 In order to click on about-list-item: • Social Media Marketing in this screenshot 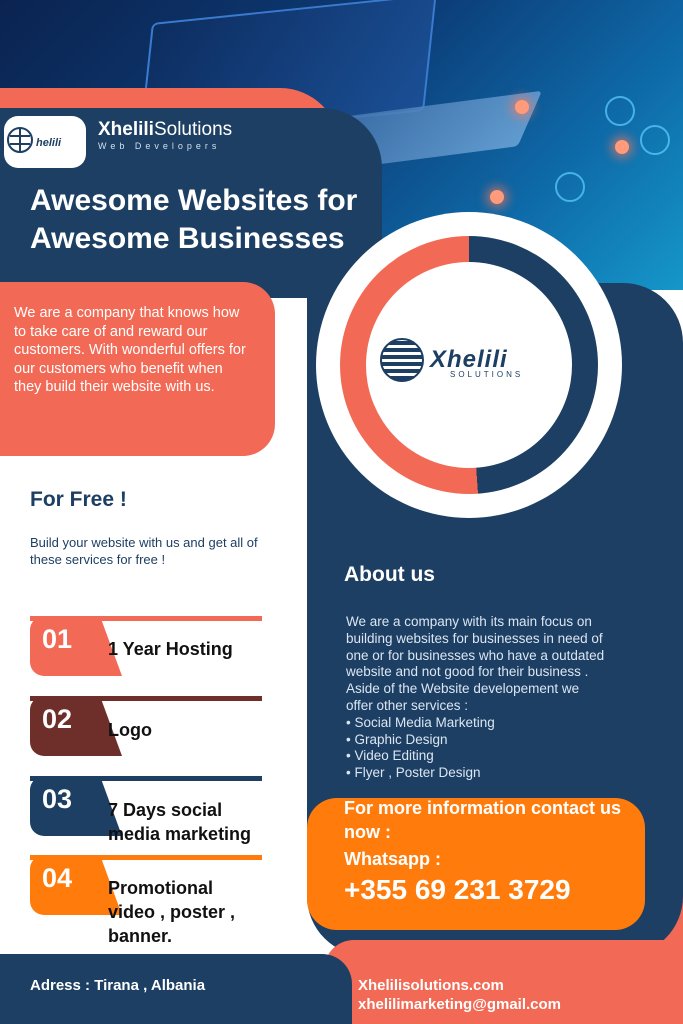, I will do `click(420, 722)`.